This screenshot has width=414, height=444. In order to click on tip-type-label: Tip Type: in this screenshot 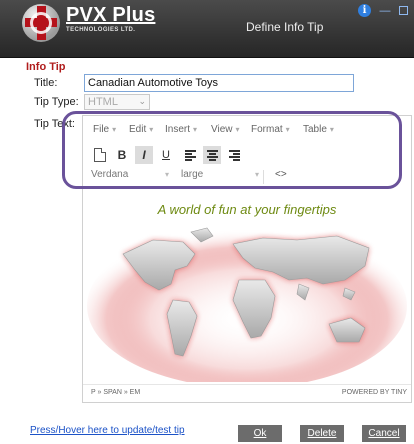, I will do `click(56, 102)`.